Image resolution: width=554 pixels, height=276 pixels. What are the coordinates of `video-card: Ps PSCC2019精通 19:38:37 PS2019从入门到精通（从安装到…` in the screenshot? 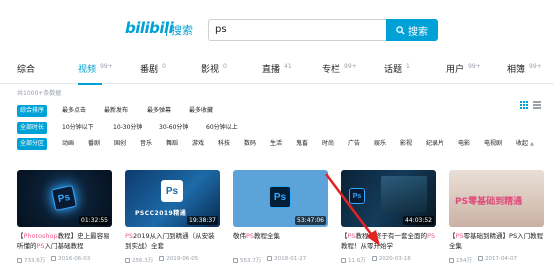 It's located at (172, 217).